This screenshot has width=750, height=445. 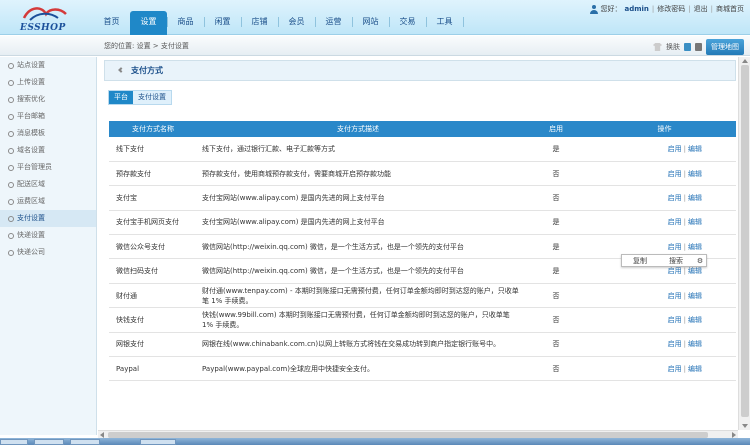 What do you see at coordinates (43, 28) in the screenshot?
I see `logo-text: ESSHOP` at bounding box center [43, 28].